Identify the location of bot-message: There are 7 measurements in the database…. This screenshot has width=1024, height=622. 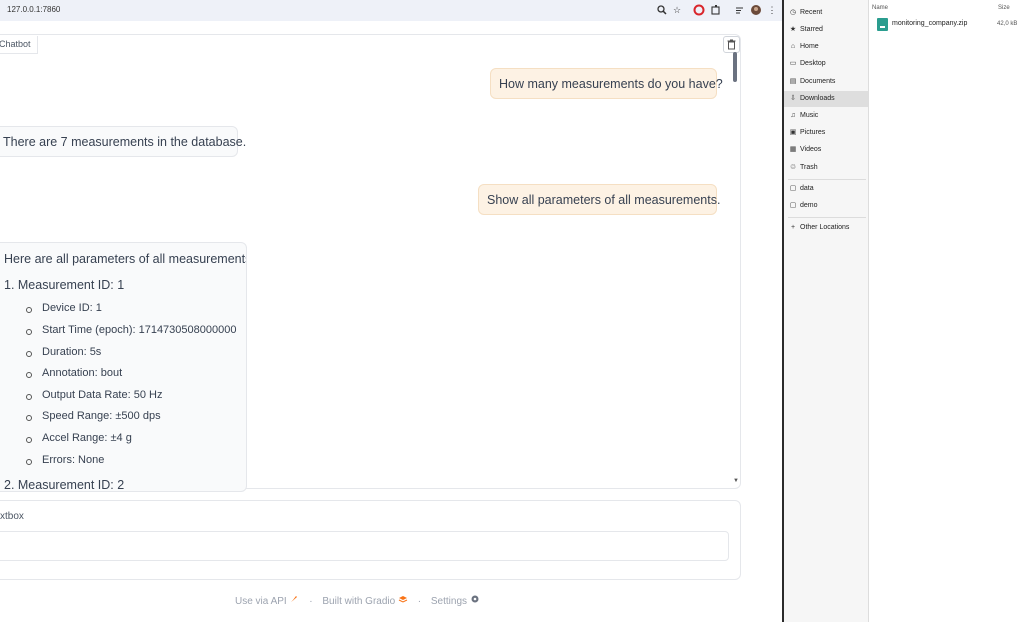
(123, 141).